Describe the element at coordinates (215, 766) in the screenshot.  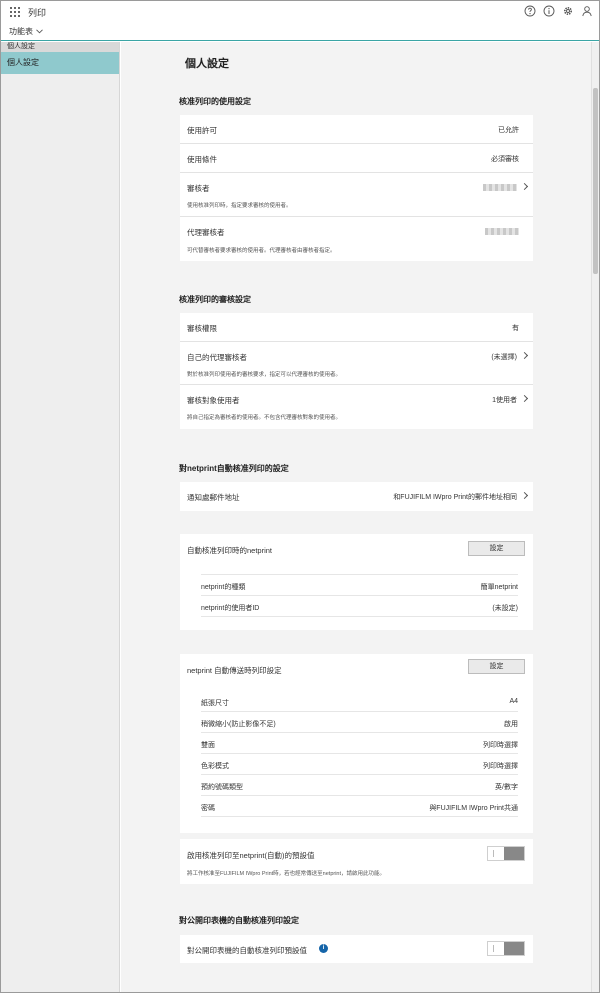
I see `color-mode-label: 色彩模式` at that location.